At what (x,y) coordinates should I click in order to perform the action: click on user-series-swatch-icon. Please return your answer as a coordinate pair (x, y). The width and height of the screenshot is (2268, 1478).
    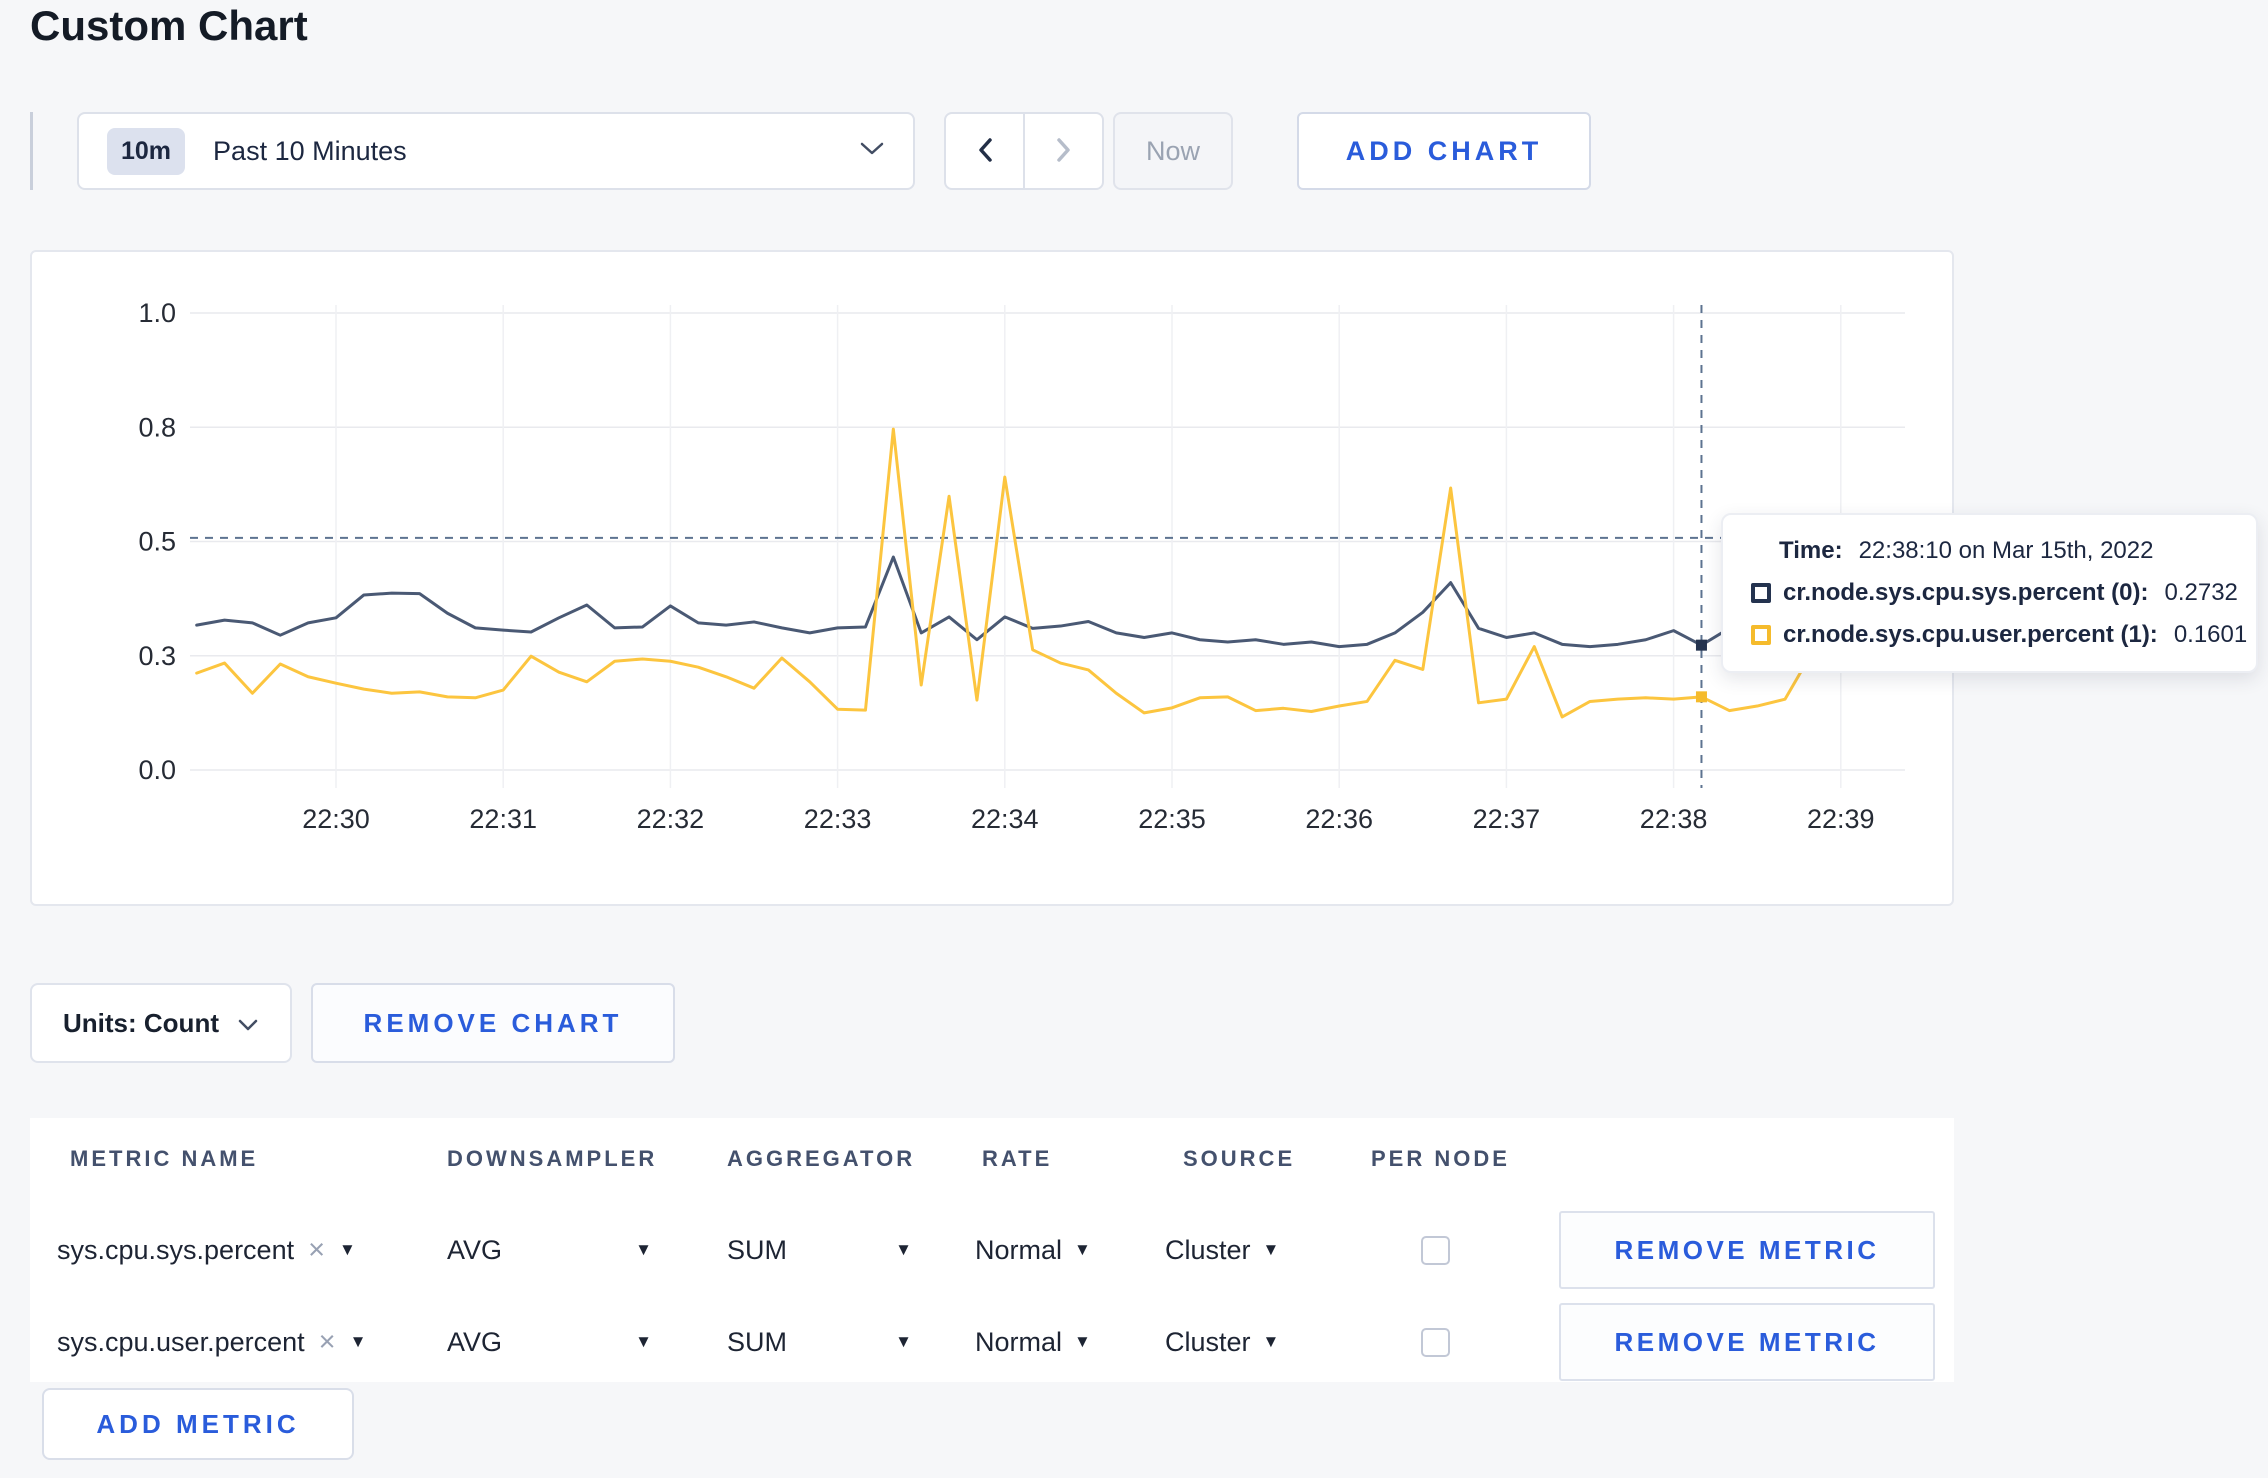
    Looking at the image, I should click on (1761, 635).